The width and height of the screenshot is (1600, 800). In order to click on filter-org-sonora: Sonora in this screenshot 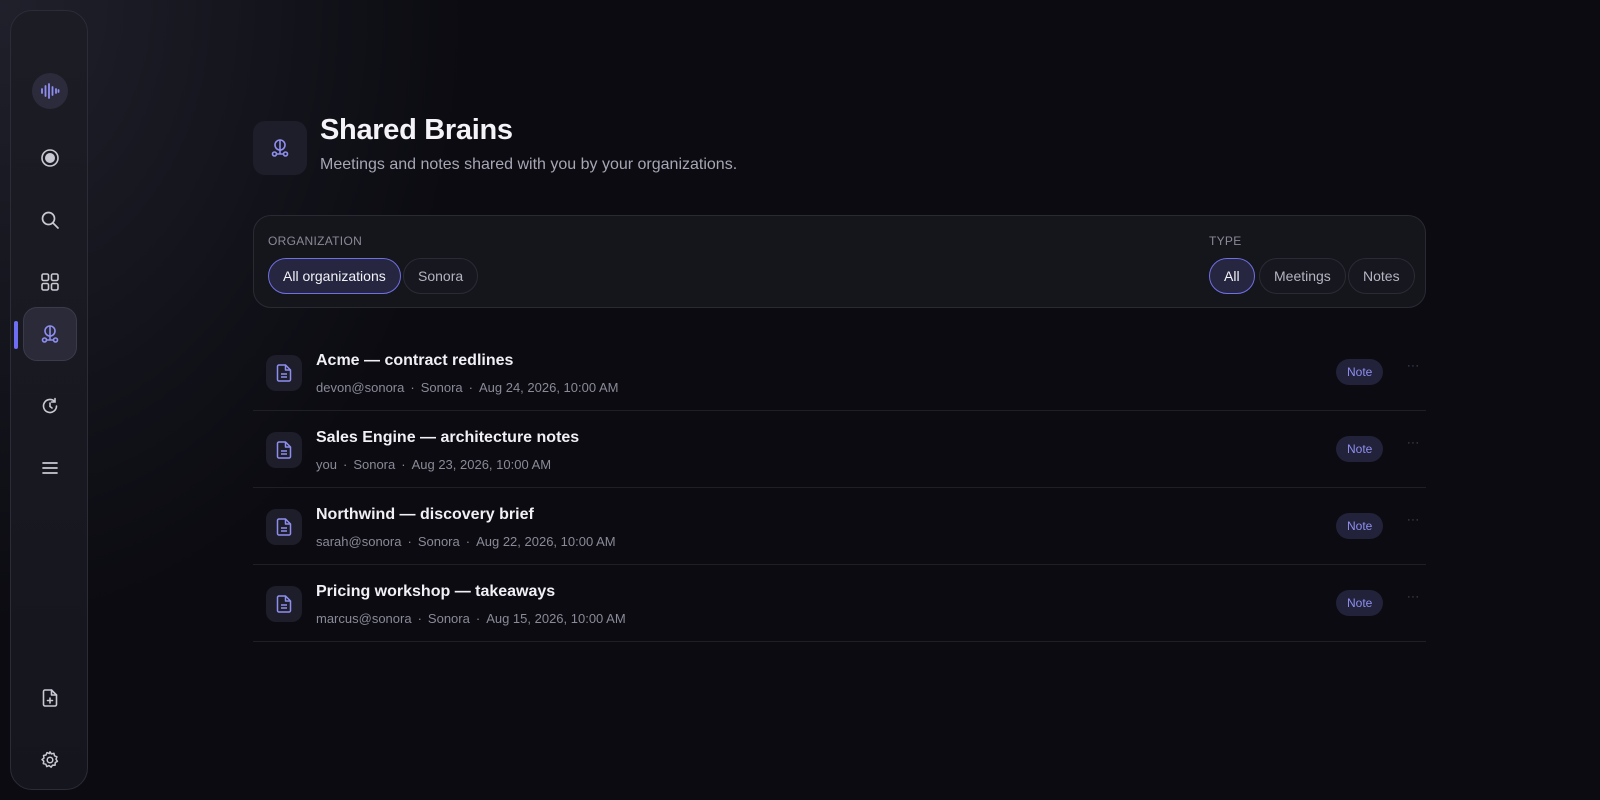, I will do `click(441, 276)`.